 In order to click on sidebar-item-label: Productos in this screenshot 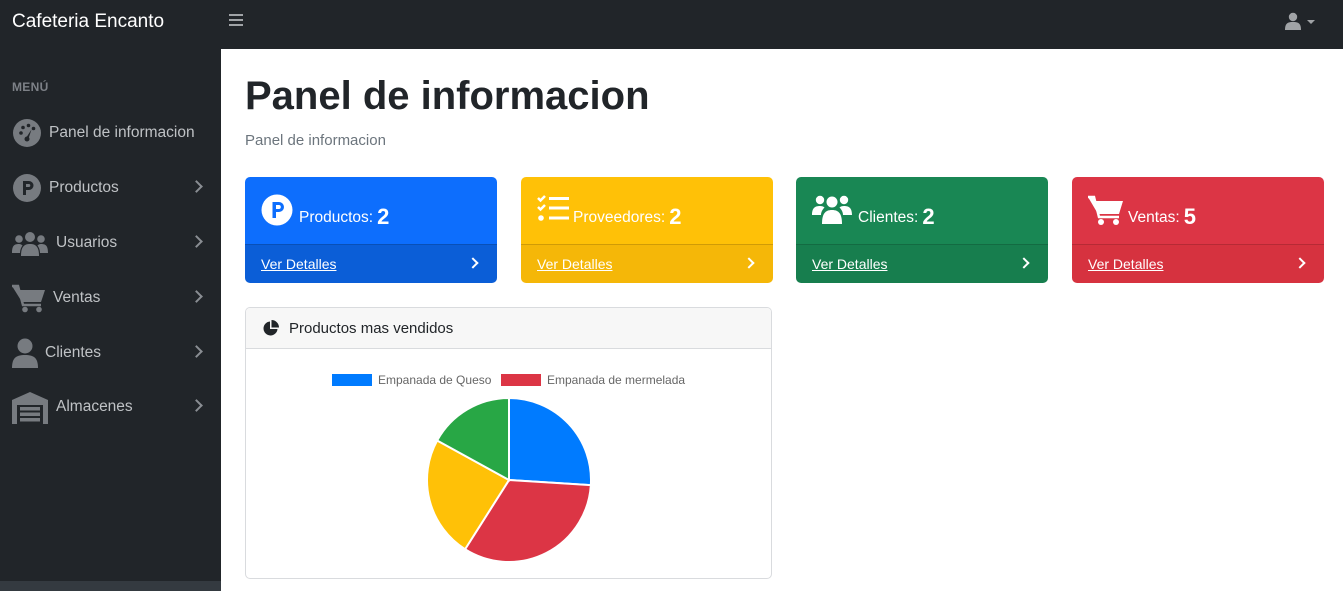, I will do `click(84, 187)`.